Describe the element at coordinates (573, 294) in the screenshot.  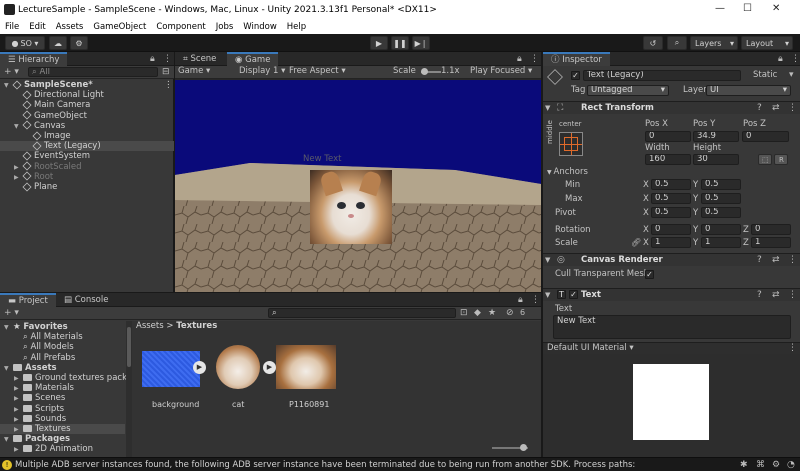
I see `text-enabled-checkbox: ✓` at that location.